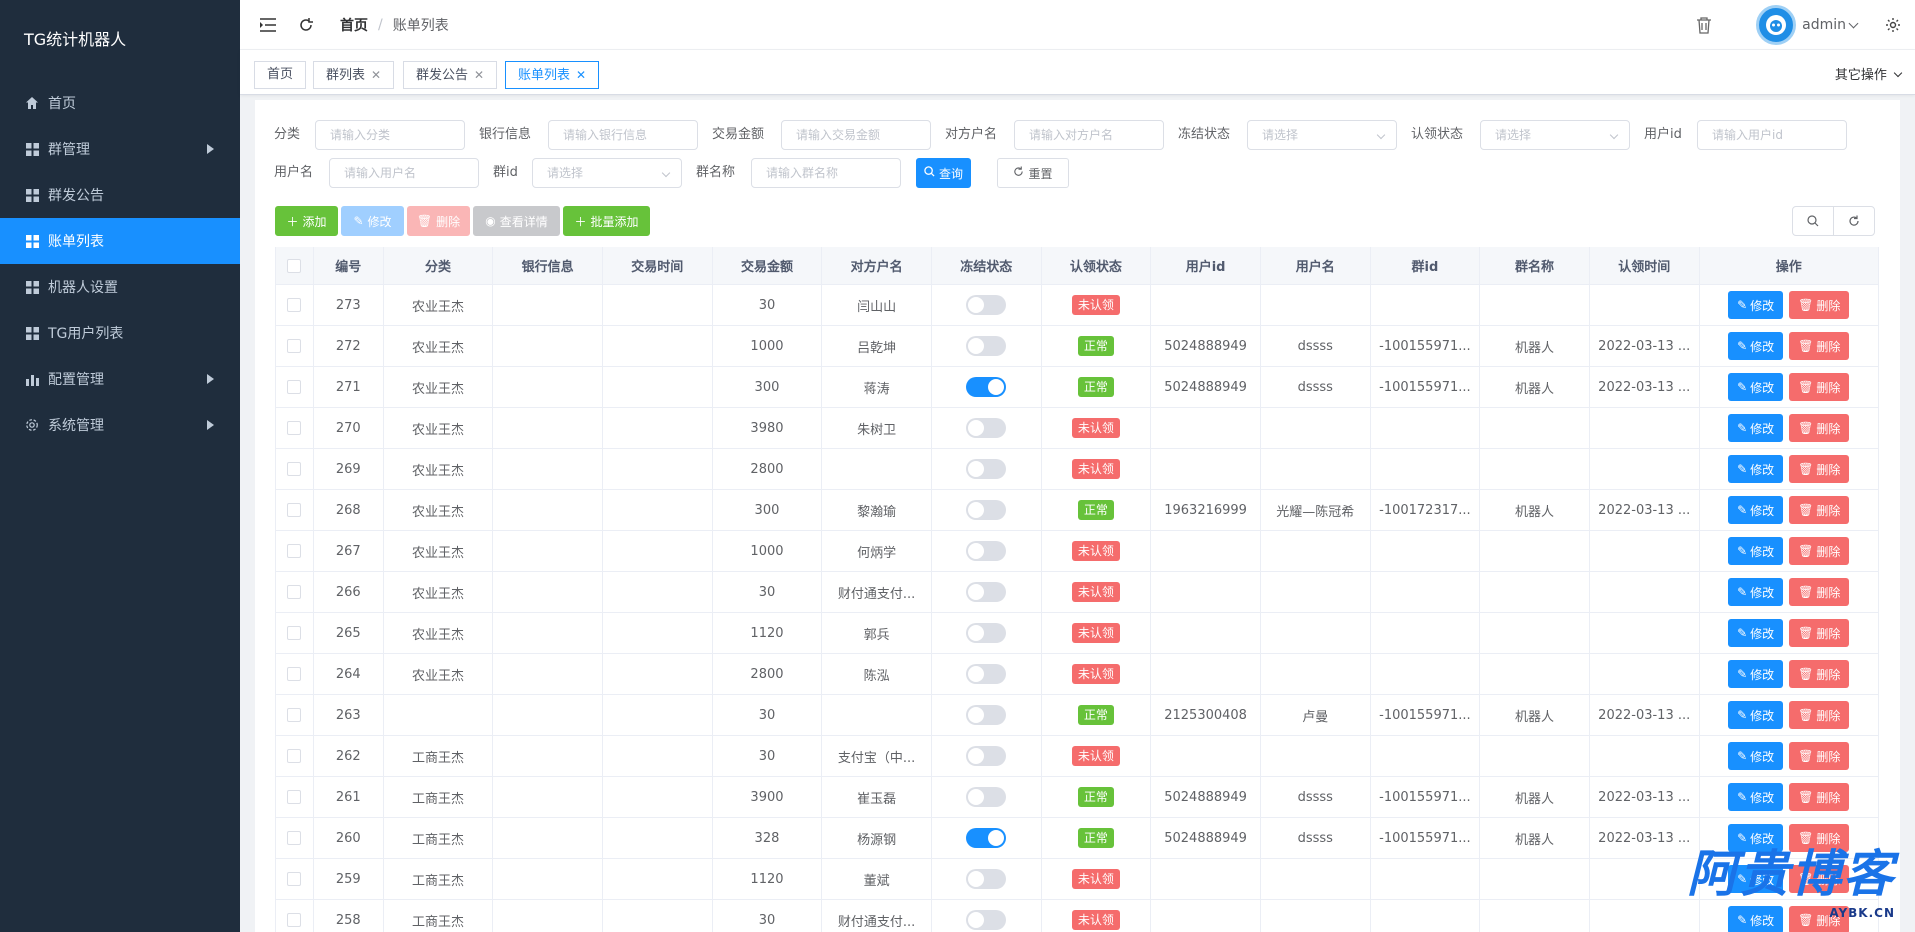  What do you see at coordinates (1555, 135) in the screenshot?
I see `claim-status-select: 请选择` at bounding box center [1555, 135].